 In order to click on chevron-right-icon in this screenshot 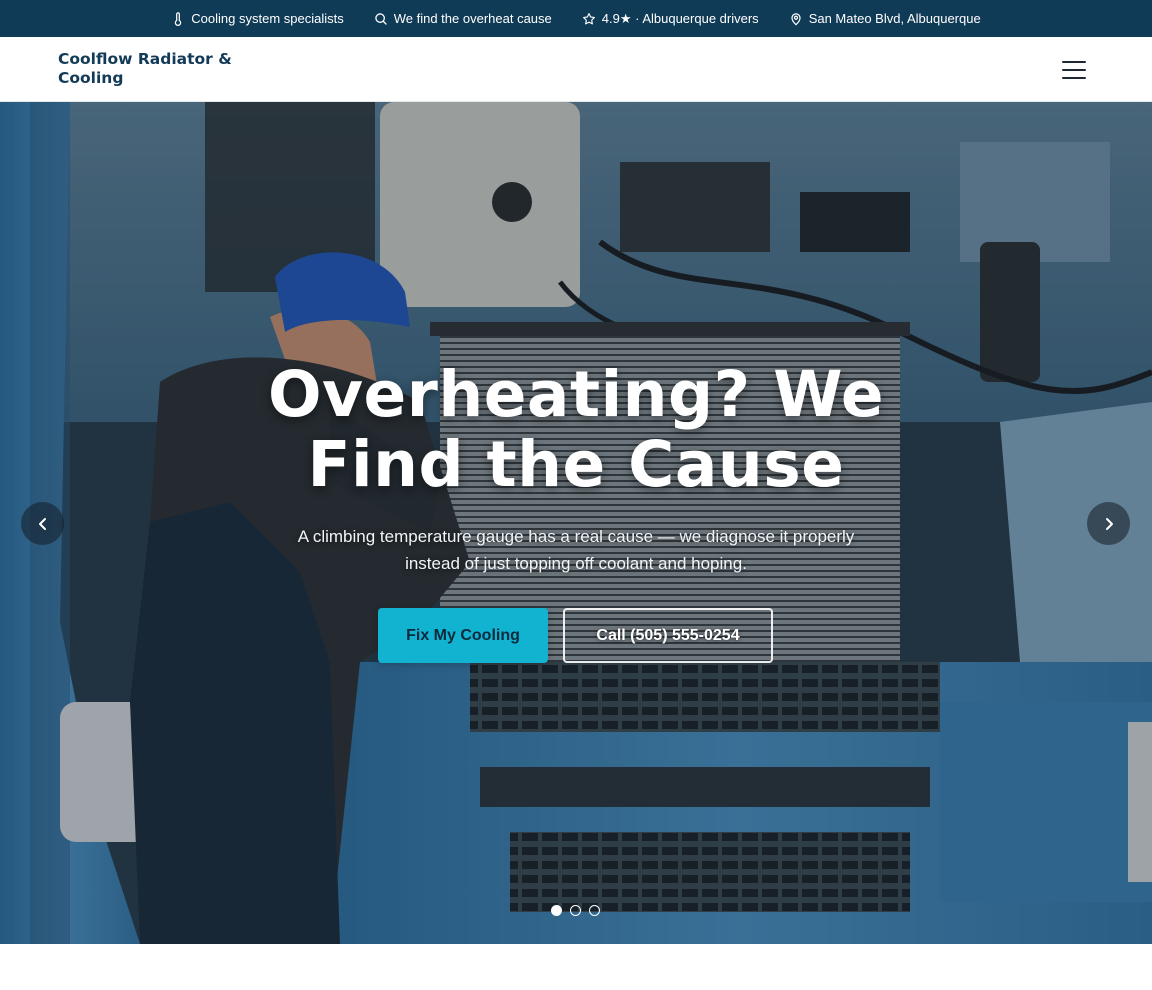, I will do `click(1109, 524)`.